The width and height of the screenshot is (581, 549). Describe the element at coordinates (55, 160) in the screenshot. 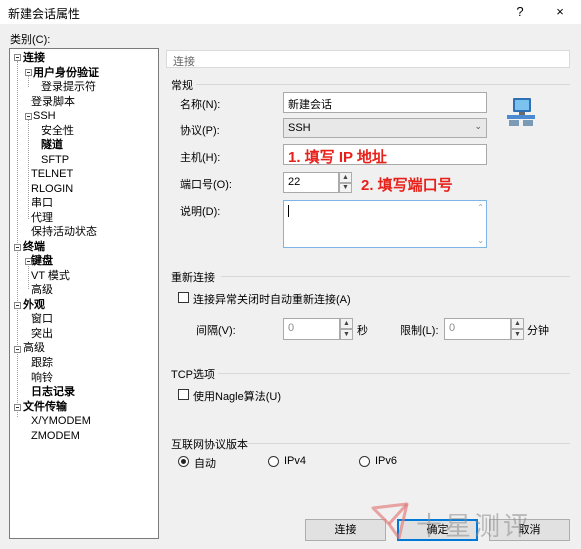

I see `tree-item-sftp: SFTP` at that location.